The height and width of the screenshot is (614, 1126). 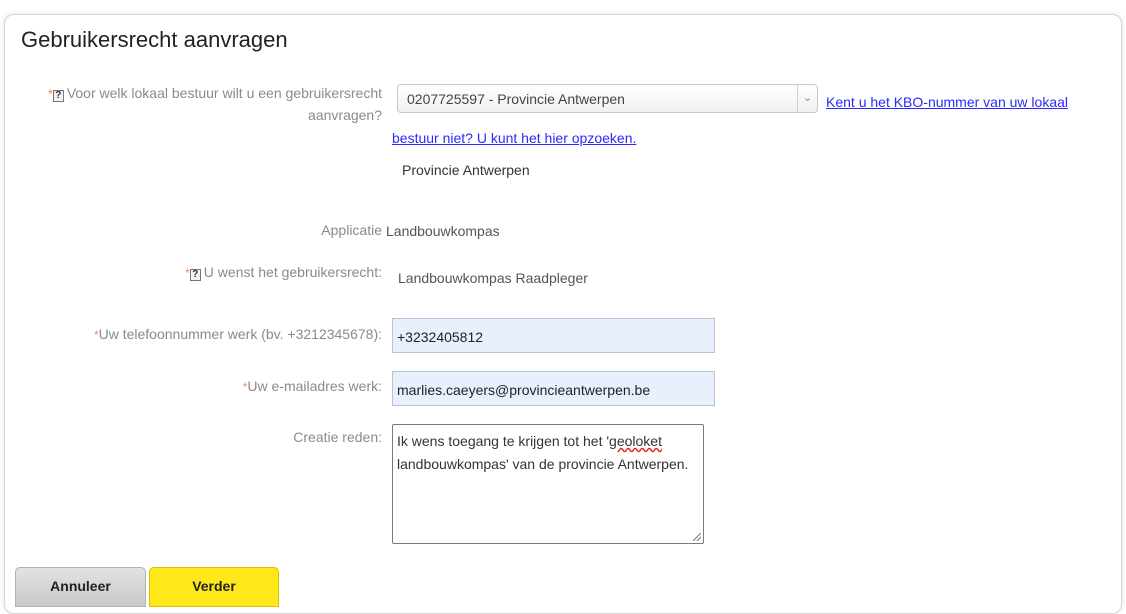 What do you see at coordinates (514, 138) in the screenshot?
I see `kbo-lookup-link-line2: bestuur niet? U kunt het hier opzoeken.` at bounding box center [514, 138].